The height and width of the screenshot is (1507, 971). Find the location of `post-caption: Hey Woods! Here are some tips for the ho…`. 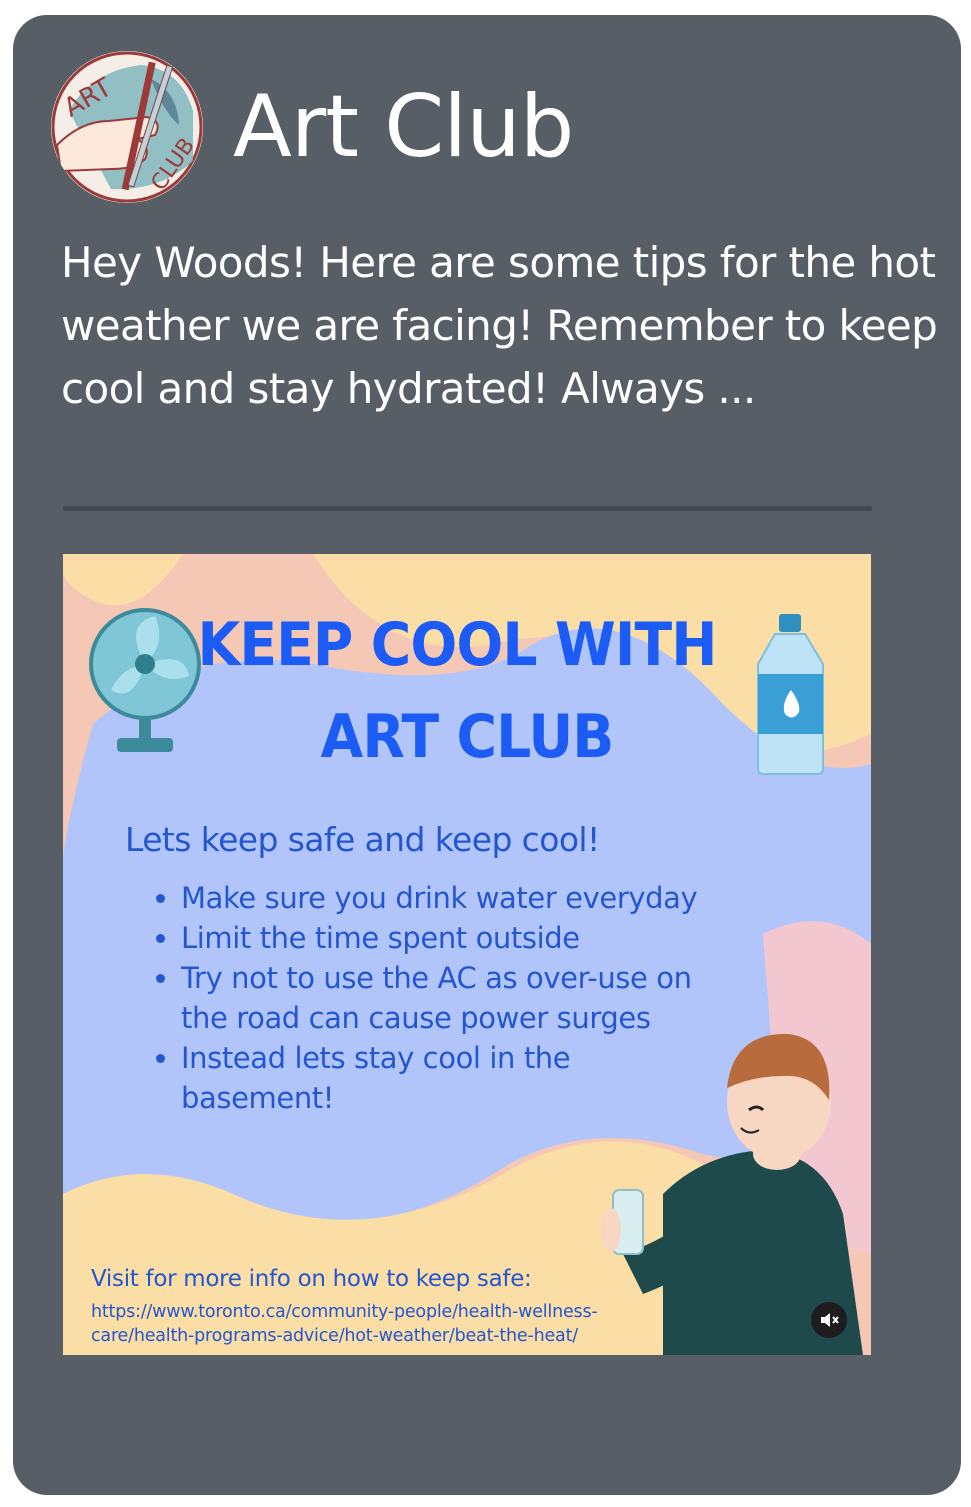

post-caption: Hey Woods! Here are some tips for the ho… is located at coordinates (501, 325).